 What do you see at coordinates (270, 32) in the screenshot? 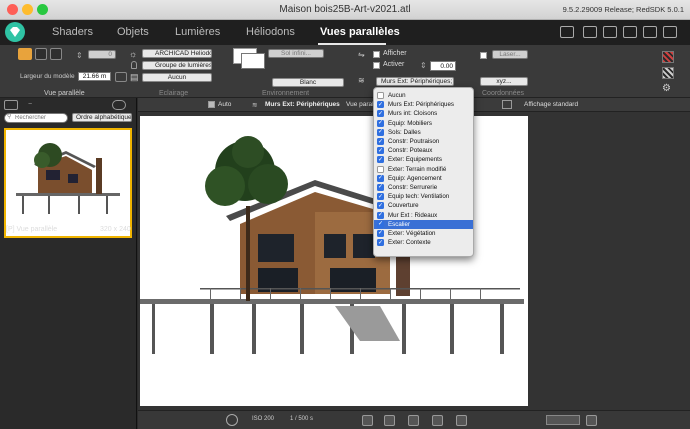
I see `tab-heliodons: Héliodons` at bounding box center [270, 32].